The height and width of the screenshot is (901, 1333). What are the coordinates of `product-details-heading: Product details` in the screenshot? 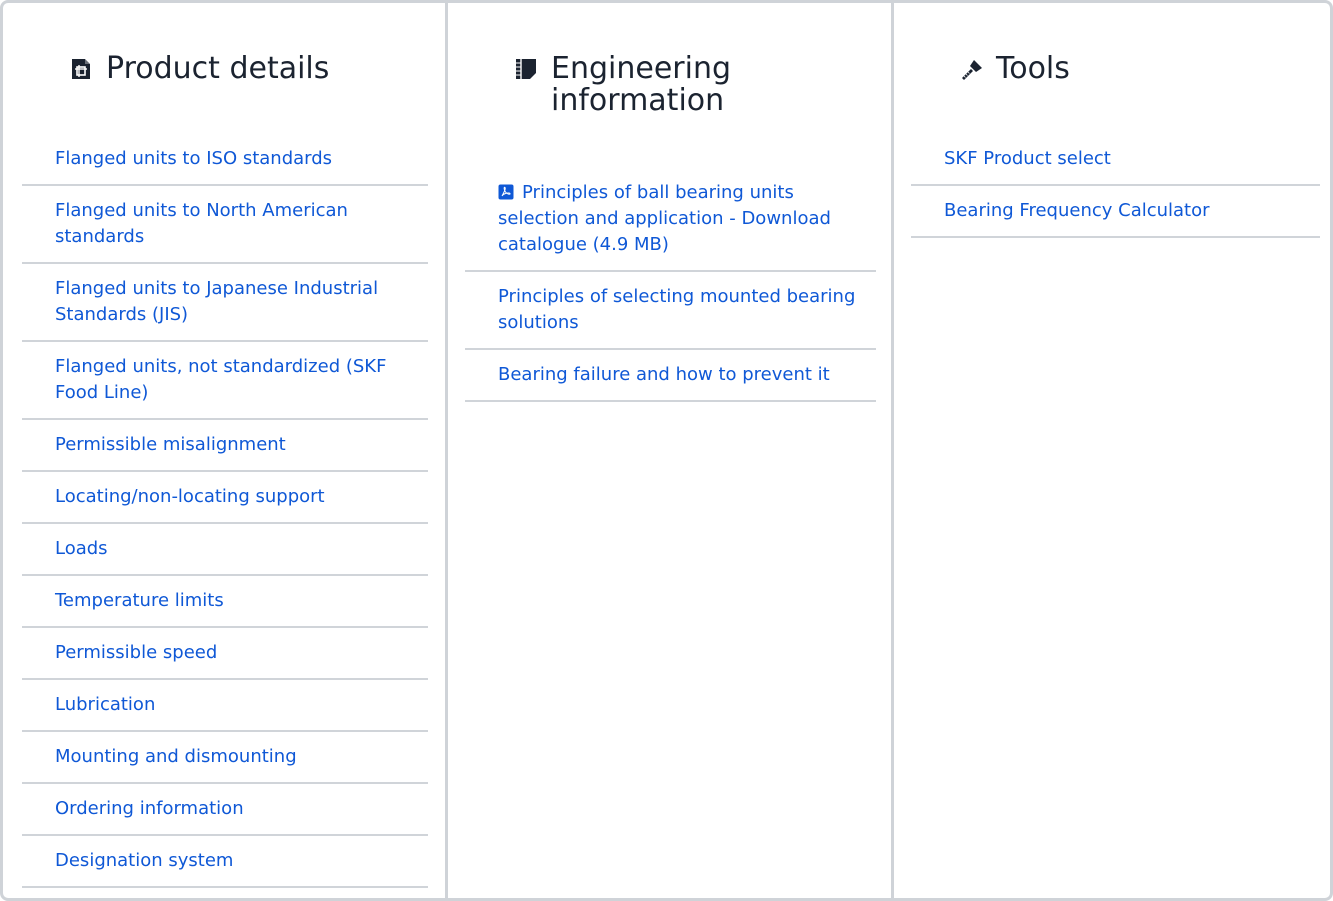 It's located at (199, 69).